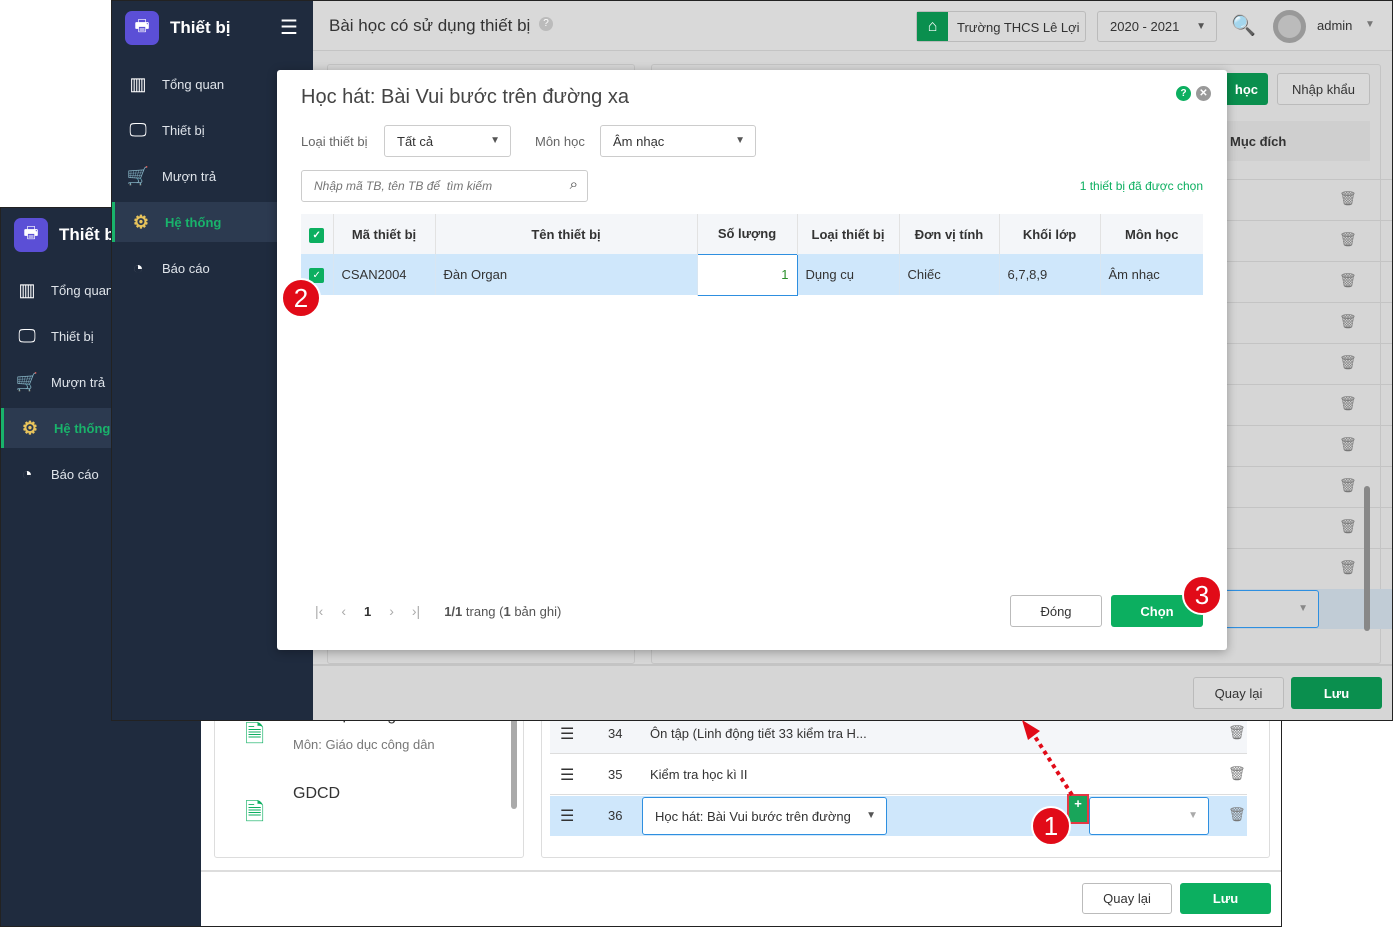  What do you see at coordinates (1051, 826) in the screenshot?
I see `step-marker-1: 1` at bounding box center [1051, 826].